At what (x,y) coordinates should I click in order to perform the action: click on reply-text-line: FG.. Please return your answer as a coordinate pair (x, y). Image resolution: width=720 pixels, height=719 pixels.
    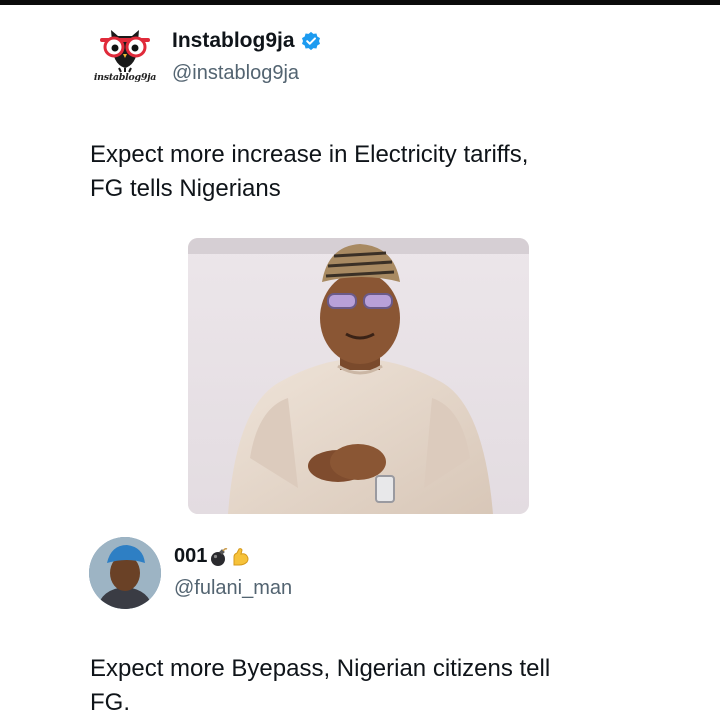
    Looking at the image, I should click on (110, 702).